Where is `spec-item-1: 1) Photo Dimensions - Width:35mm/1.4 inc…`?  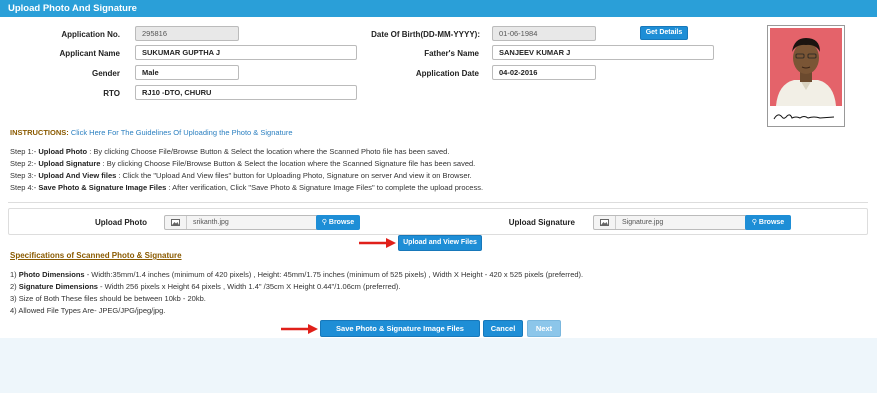 spec-item-1: 1) Photo Dimensions - Width:35mm/1.4 inc… is located at coordinates (296, 274).